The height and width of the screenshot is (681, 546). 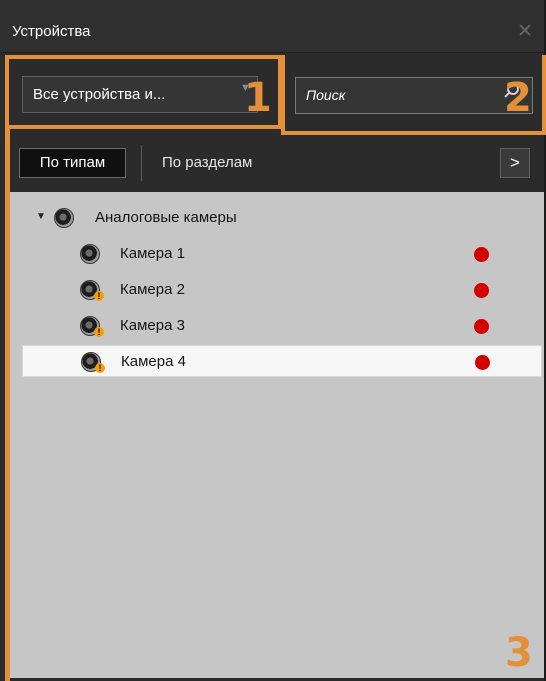 I want to click on tree-group-row: ▼ Аналоговые камеры, so click(x=277, y=218).